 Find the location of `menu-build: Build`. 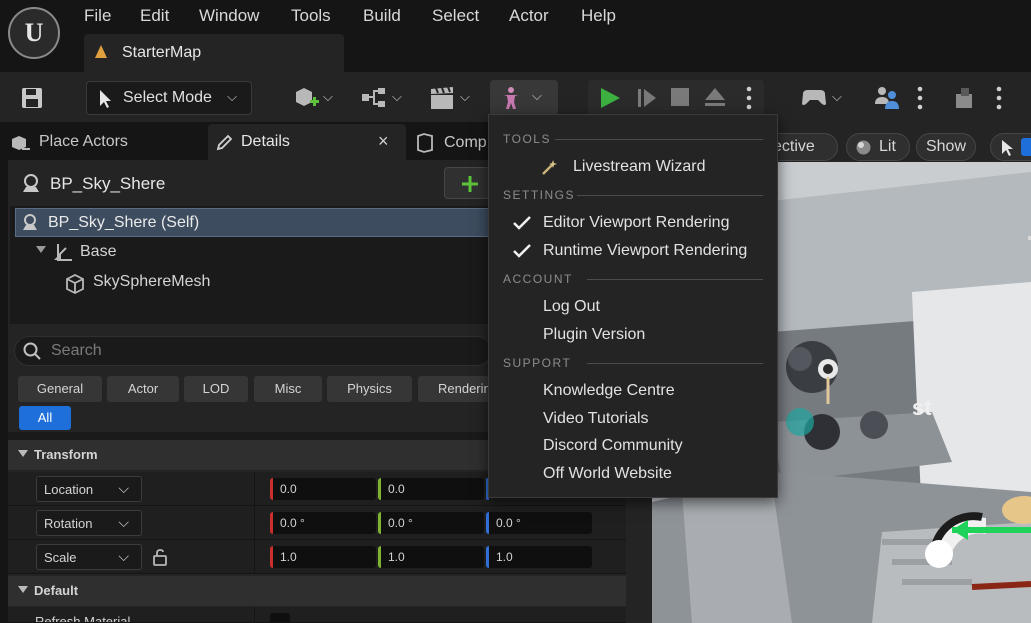

menu-build: Build is located at coordinates (382, 16).